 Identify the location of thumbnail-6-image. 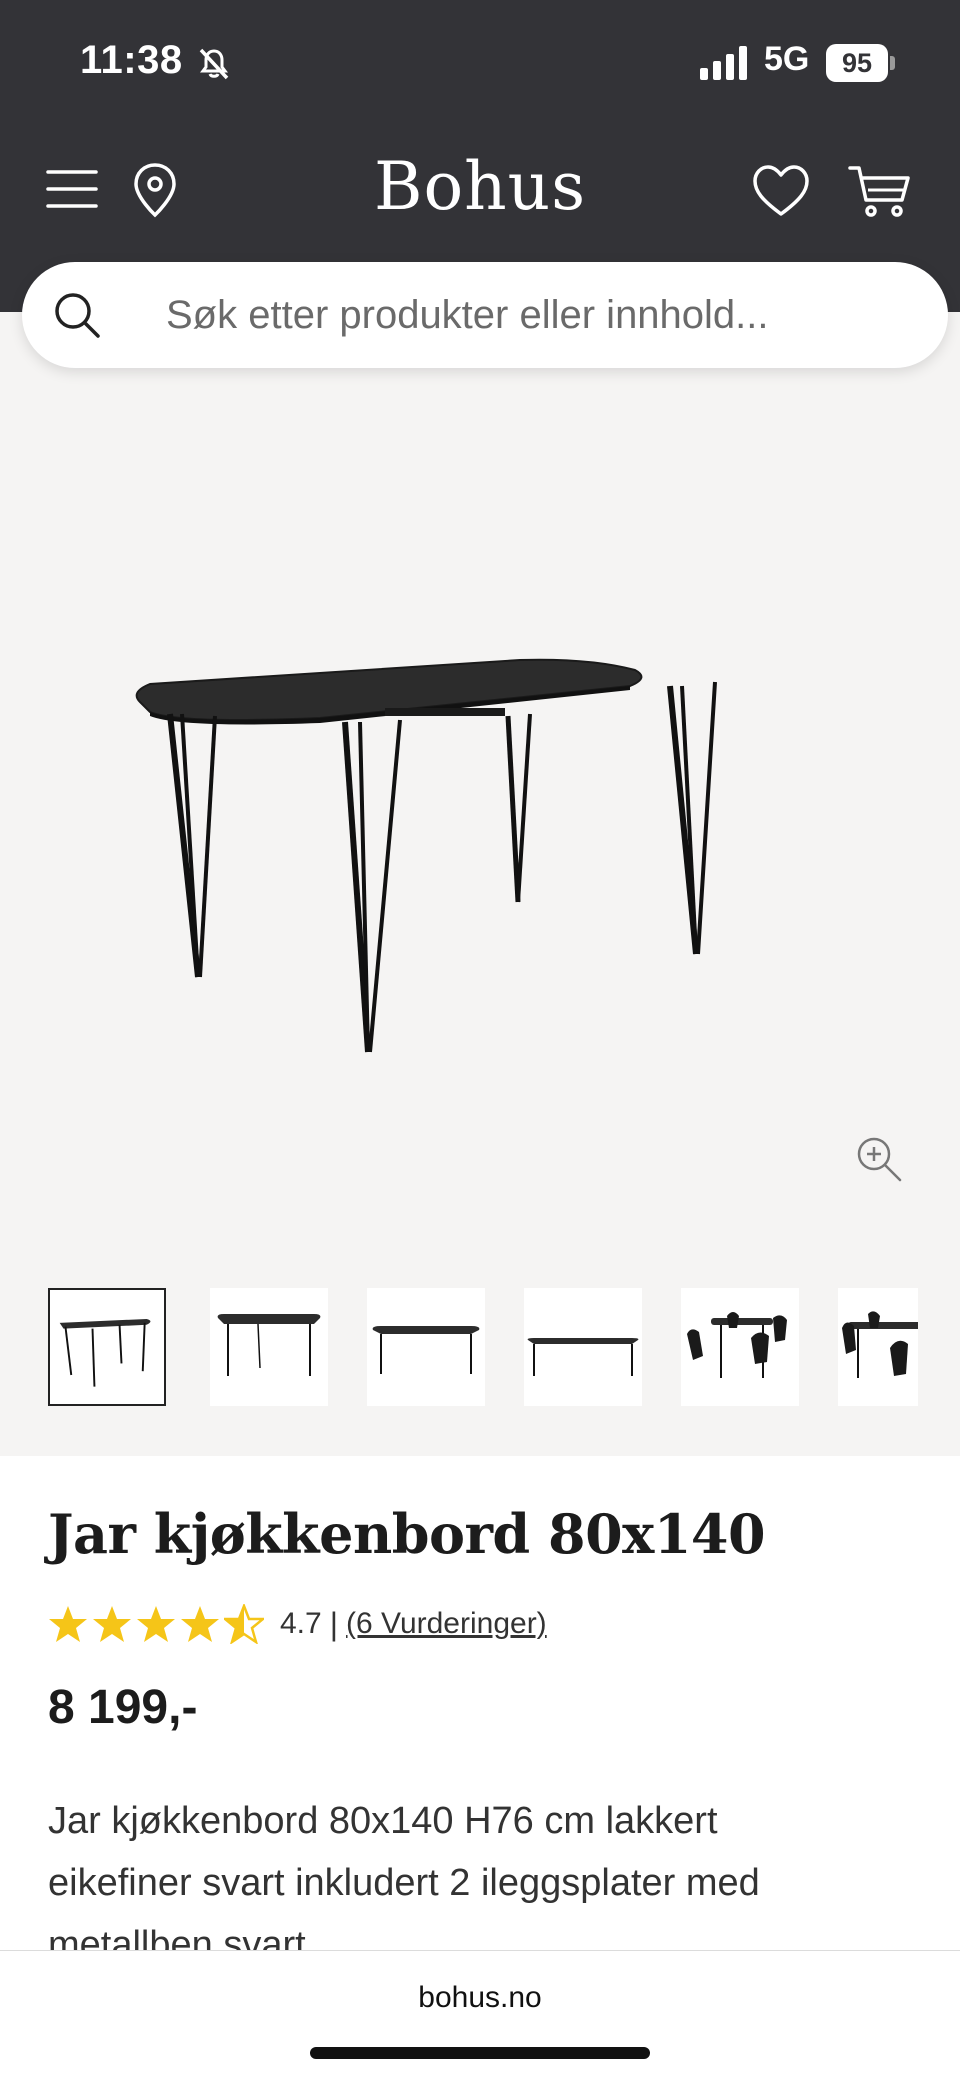
(880, 1344).